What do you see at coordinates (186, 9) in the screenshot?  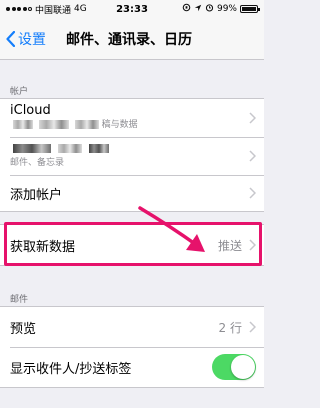 I see `lock-rotation-icon` at bounding box center [186, 9].